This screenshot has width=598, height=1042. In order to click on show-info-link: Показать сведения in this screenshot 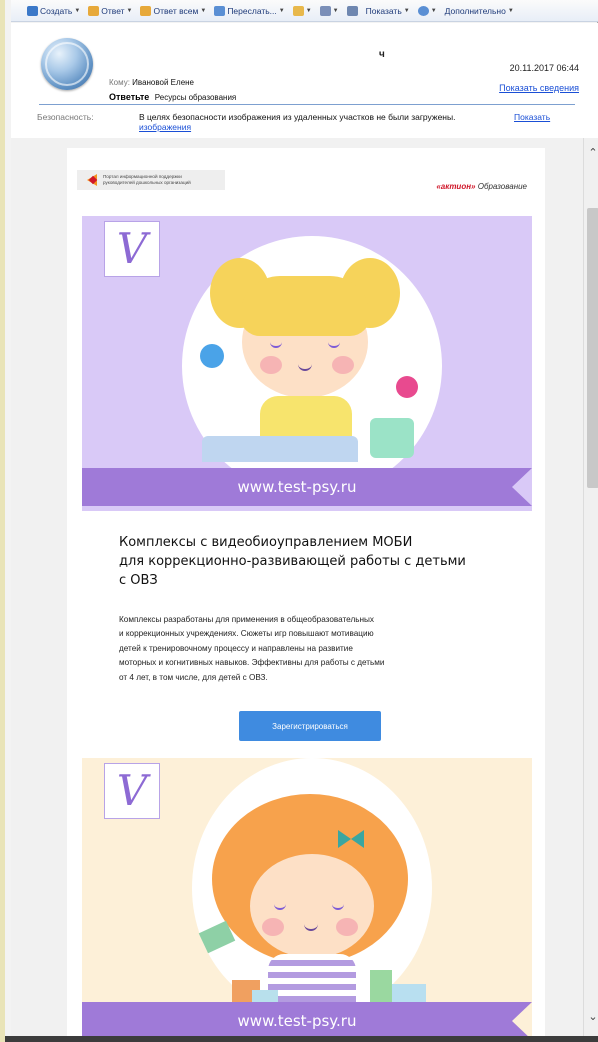, I will do `click(539, 88)`.